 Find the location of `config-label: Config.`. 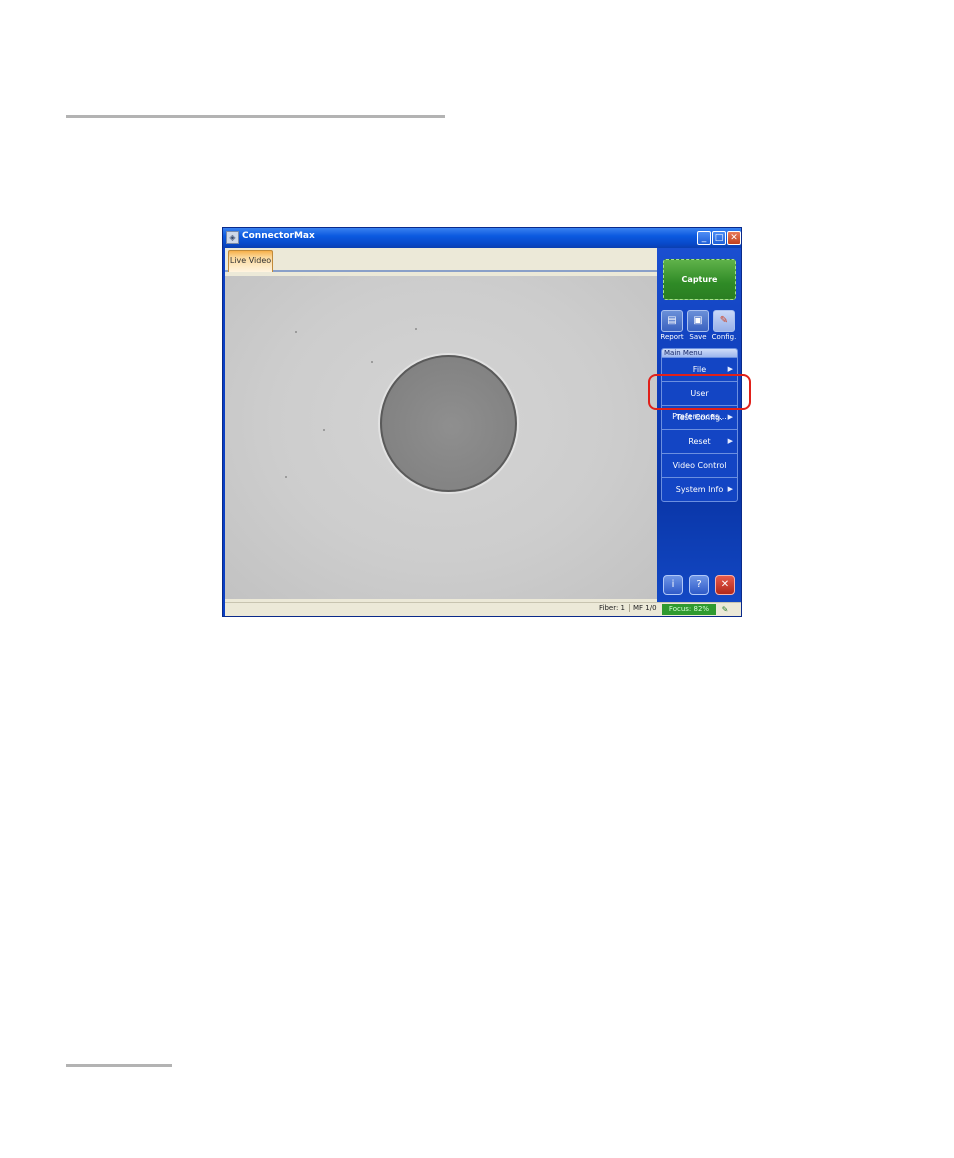

config-label: Config. is located at coordinates (724, 337).